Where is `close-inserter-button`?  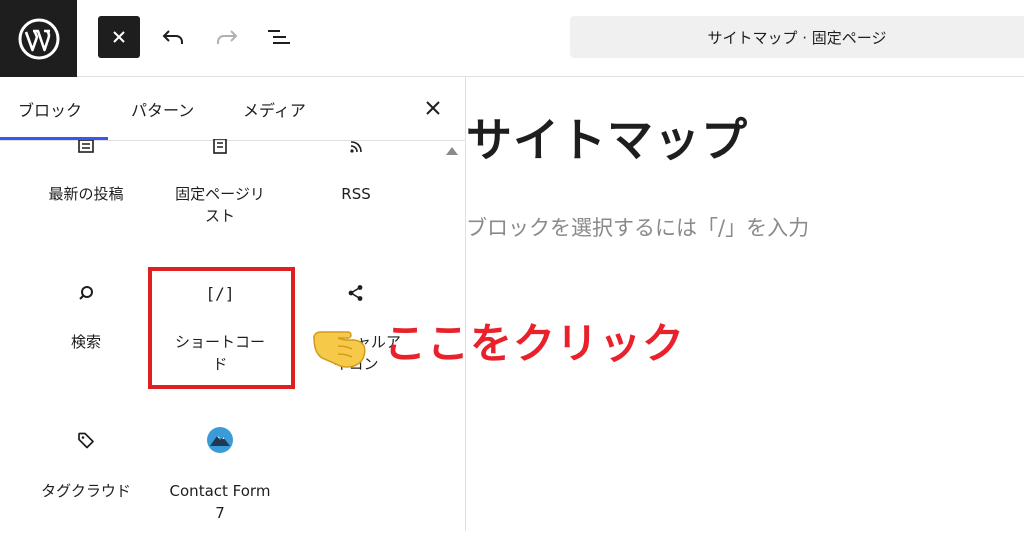 close-inserter-button is located at coordinates (119, 37).